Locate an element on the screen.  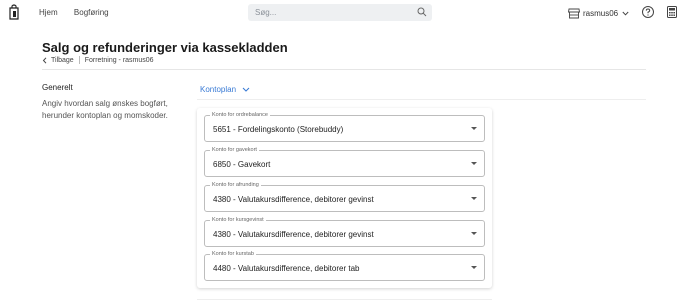
nav-bookkeeping: Bogføring is located at coordinates (91, 12).